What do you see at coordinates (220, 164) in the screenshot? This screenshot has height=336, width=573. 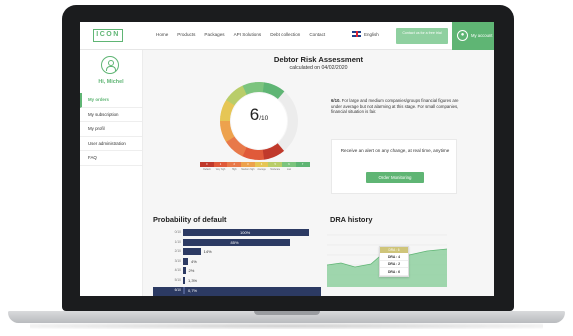 I see `risk-scale-segment: 1` at bounding box center [220, 164].